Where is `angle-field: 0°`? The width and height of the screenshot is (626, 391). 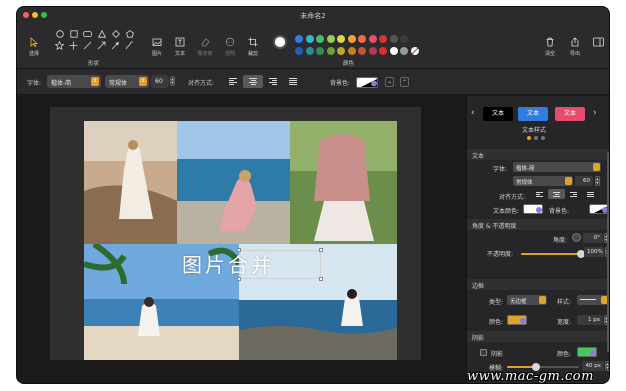
angle-field: 0° is located at coordinates (593, 238).